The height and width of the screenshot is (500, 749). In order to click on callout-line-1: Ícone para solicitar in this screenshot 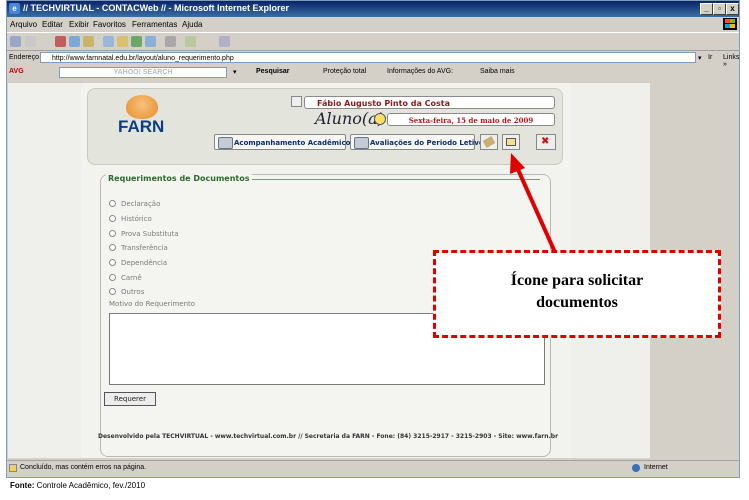, I will do `click(577, 280)`.